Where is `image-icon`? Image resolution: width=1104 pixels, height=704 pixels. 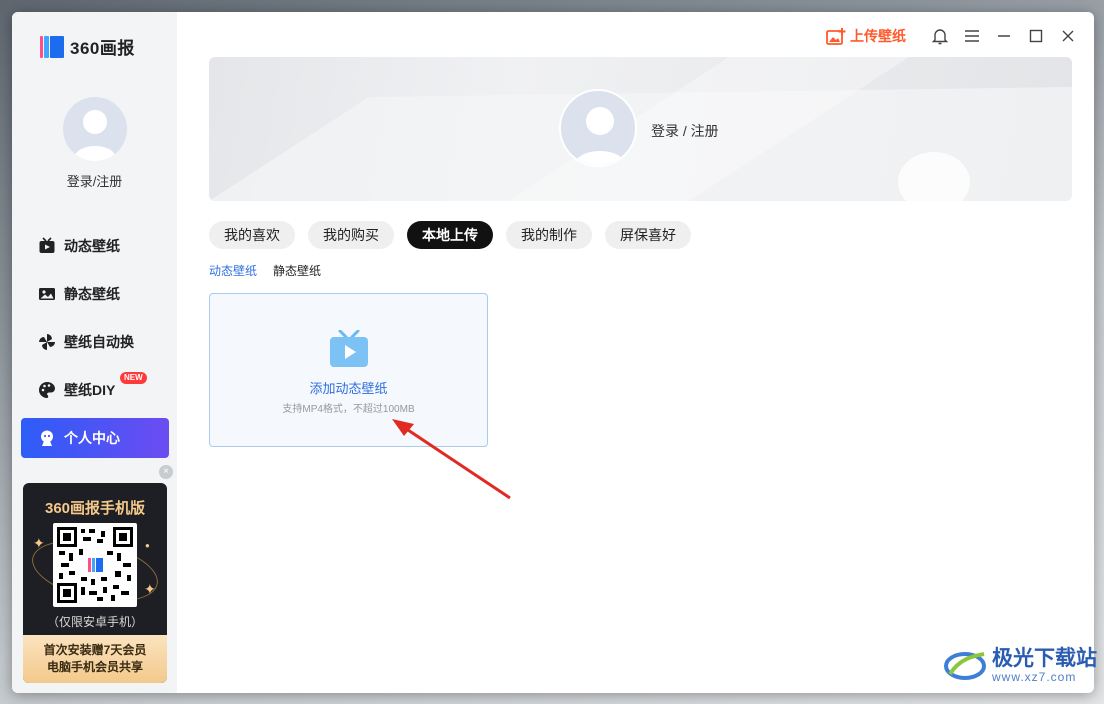
image-icon is located at coordinates (47, 294).